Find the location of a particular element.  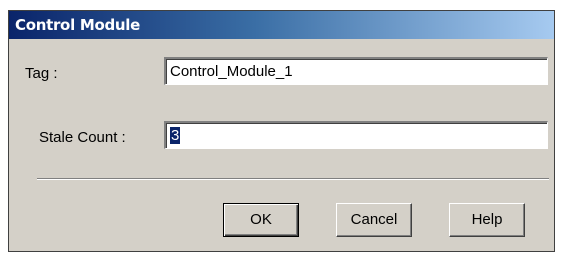

separator-line is located at coordinates (293, 179).